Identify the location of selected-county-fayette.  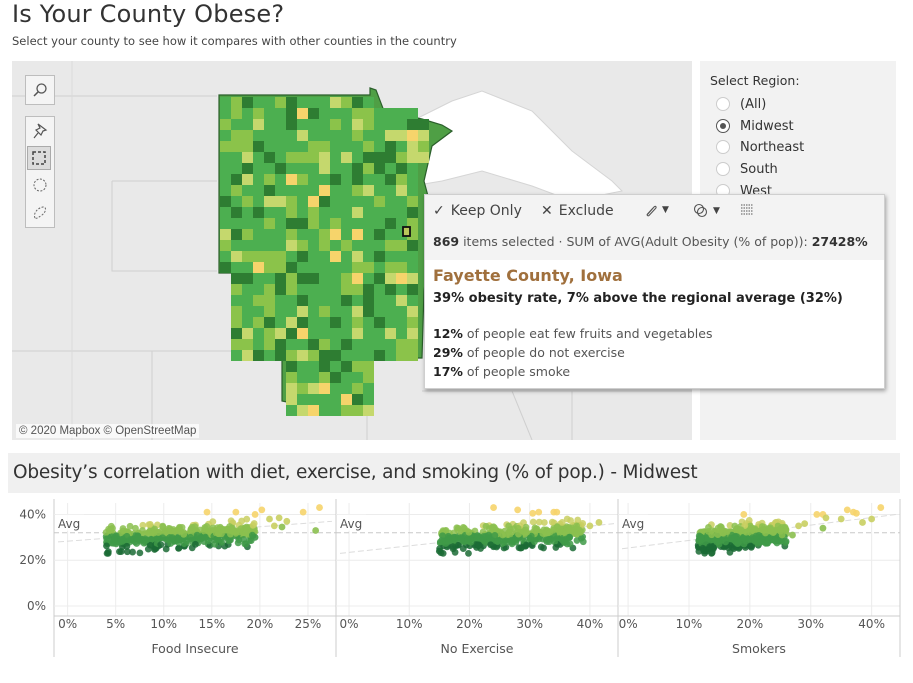
(406, 231).